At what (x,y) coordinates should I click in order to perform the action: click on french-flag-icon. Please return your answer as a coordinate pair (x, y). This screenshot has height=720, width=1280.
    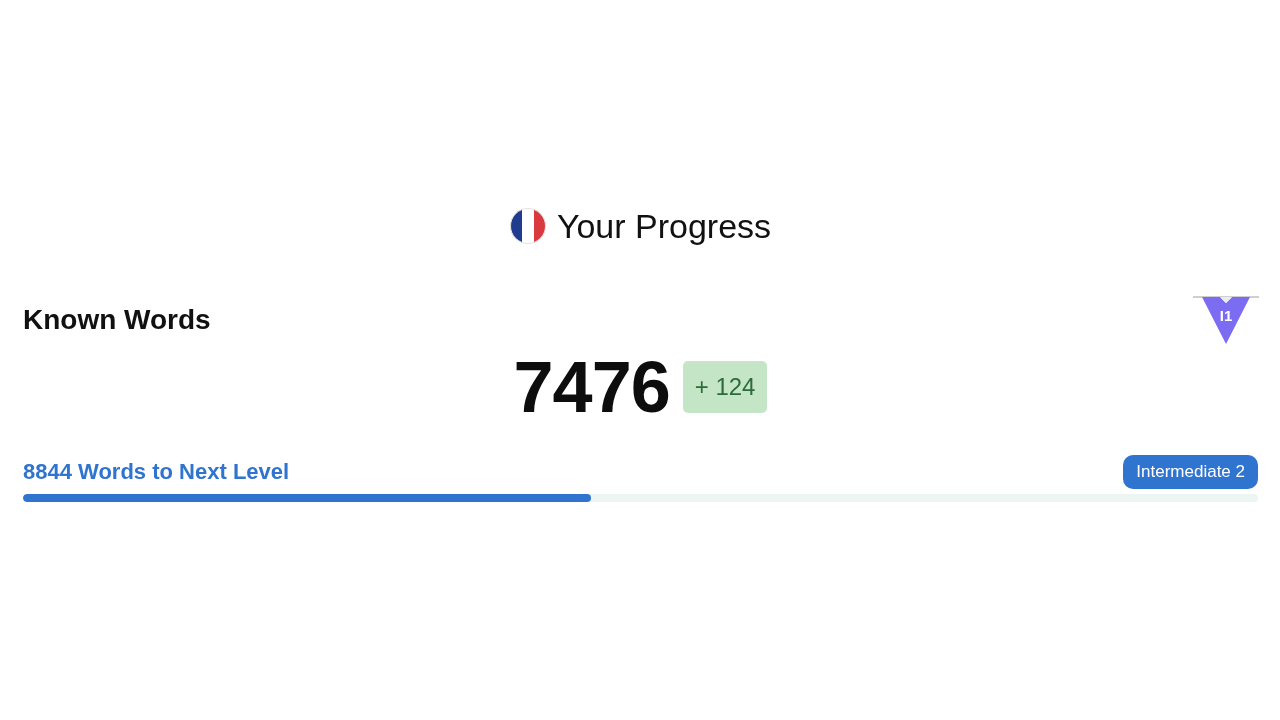
    Looking at the image, I should click on (527, 226).